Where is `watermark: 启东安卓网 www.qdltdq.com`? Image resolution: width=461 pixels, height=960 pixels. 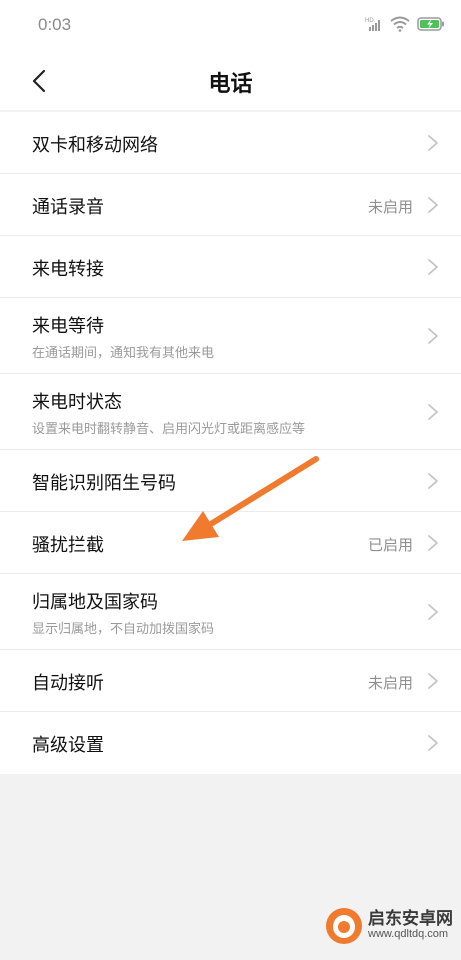 watermark: 启东安卓网 www.qdltdq.com is located at coordinates (388, 926).